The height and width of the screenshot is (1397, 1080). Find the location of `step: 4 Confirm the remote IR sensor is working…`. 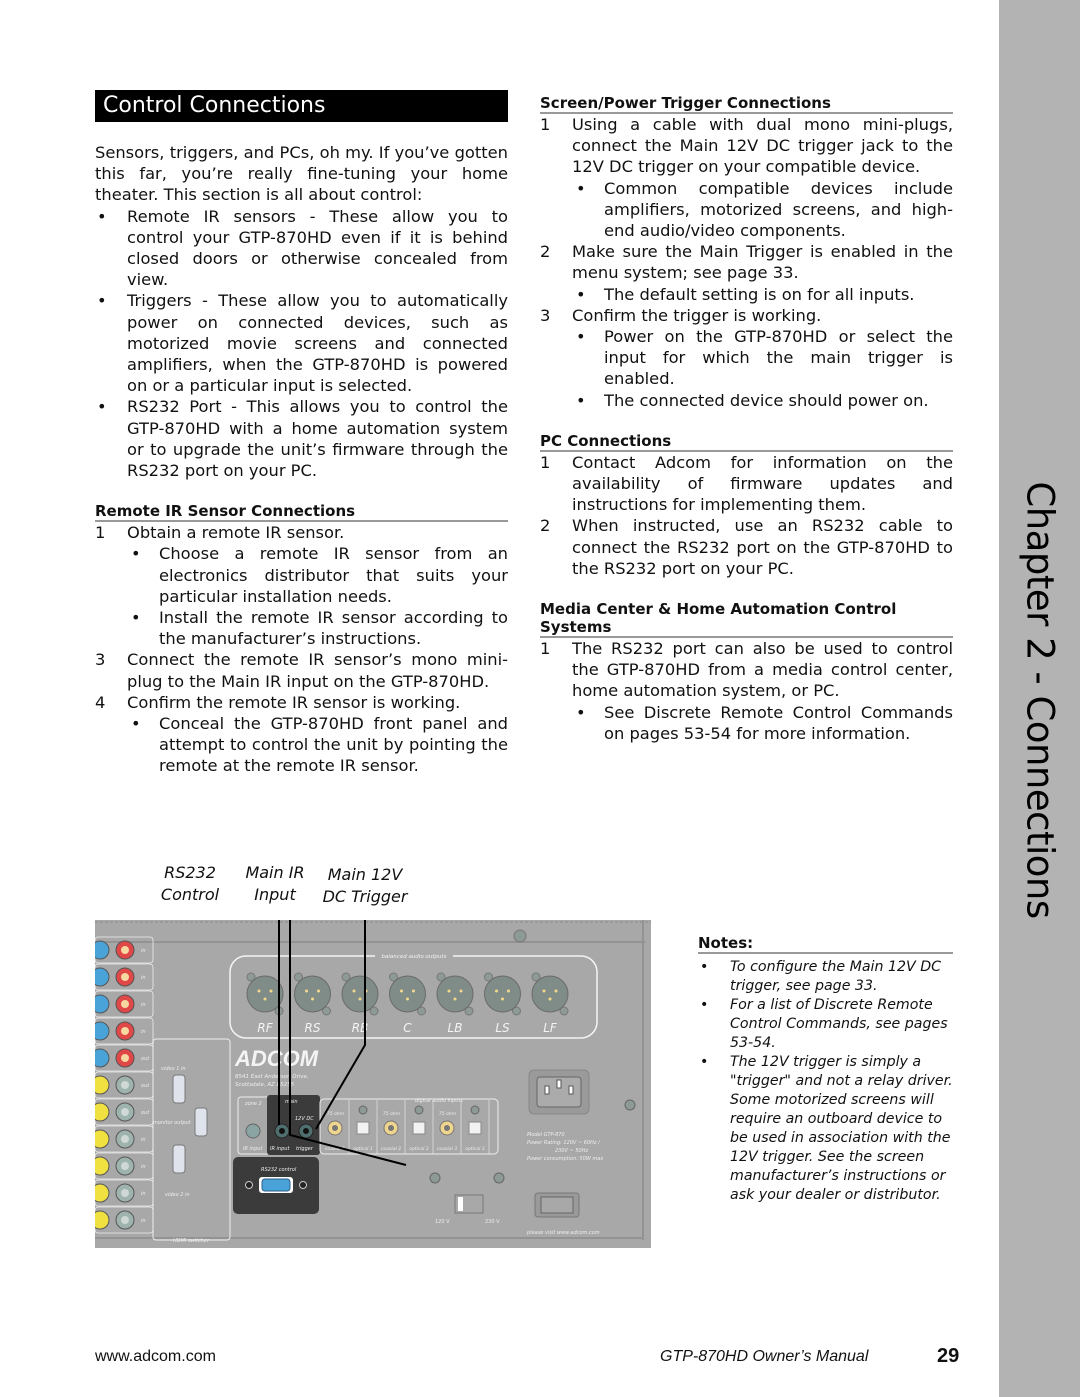

step: 4 Confirm the remote IR sensor is working… is located at coordinates (301, 702).